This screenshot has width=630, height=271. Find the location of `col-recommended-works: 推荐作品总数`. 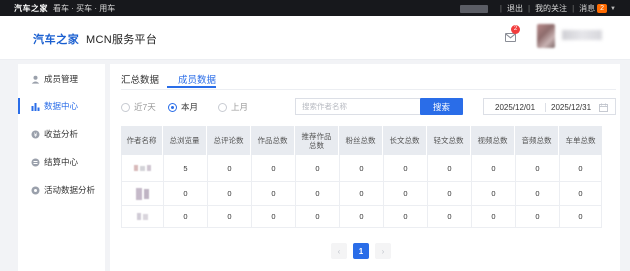

col-recommended-works: 推荐作品总数 is located at coordinates (317, 140).